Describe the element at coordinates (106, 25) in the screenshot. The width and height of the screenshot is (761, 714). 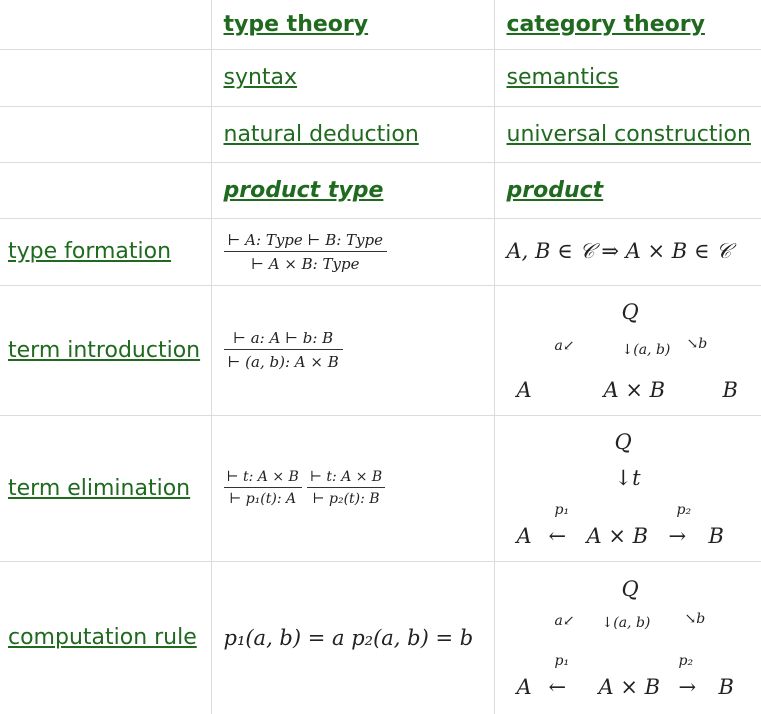
I see `empty-cell` at that location.